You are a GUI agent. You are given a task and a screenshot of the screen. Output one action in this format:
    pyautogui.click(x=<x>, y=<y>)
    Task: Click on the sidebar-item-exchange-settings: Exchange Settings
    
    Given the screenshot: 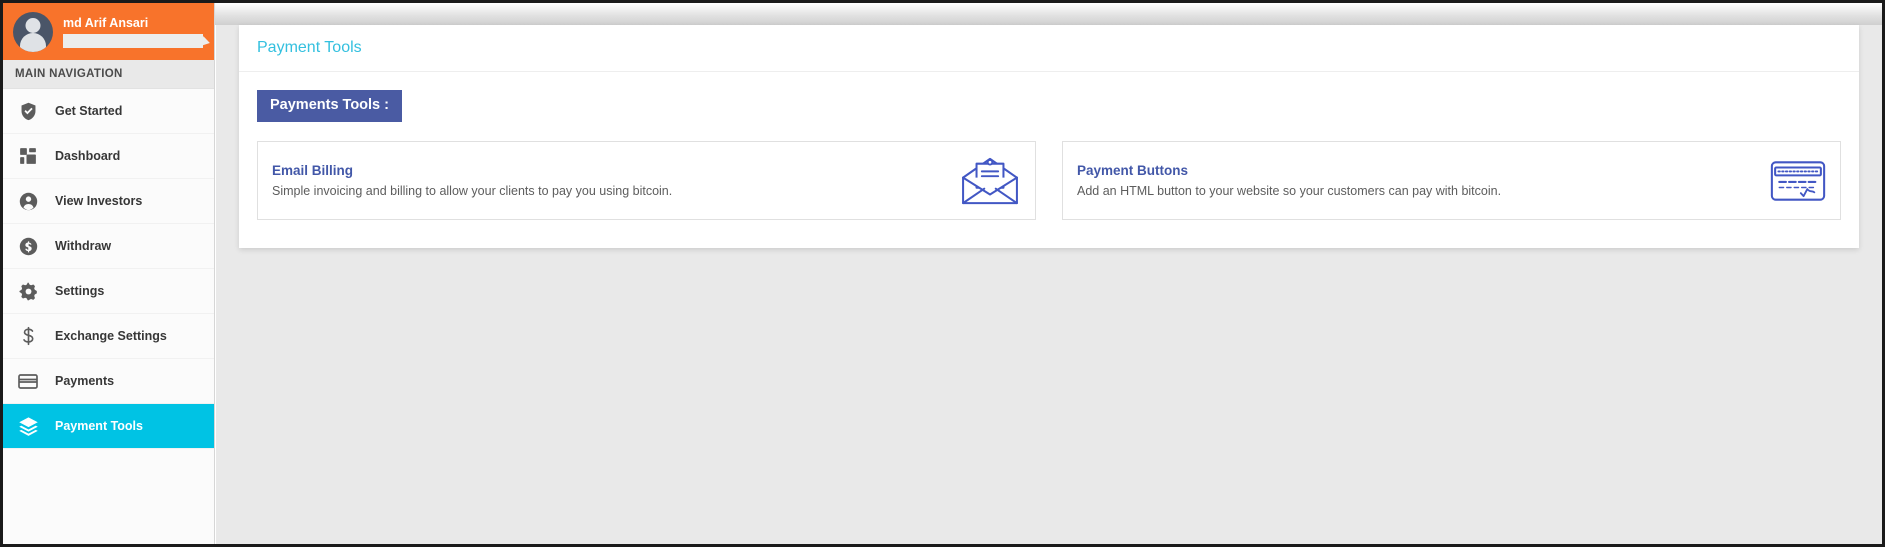 What is the action you would take?
    pyautogui.click(x=108, y=336)
    